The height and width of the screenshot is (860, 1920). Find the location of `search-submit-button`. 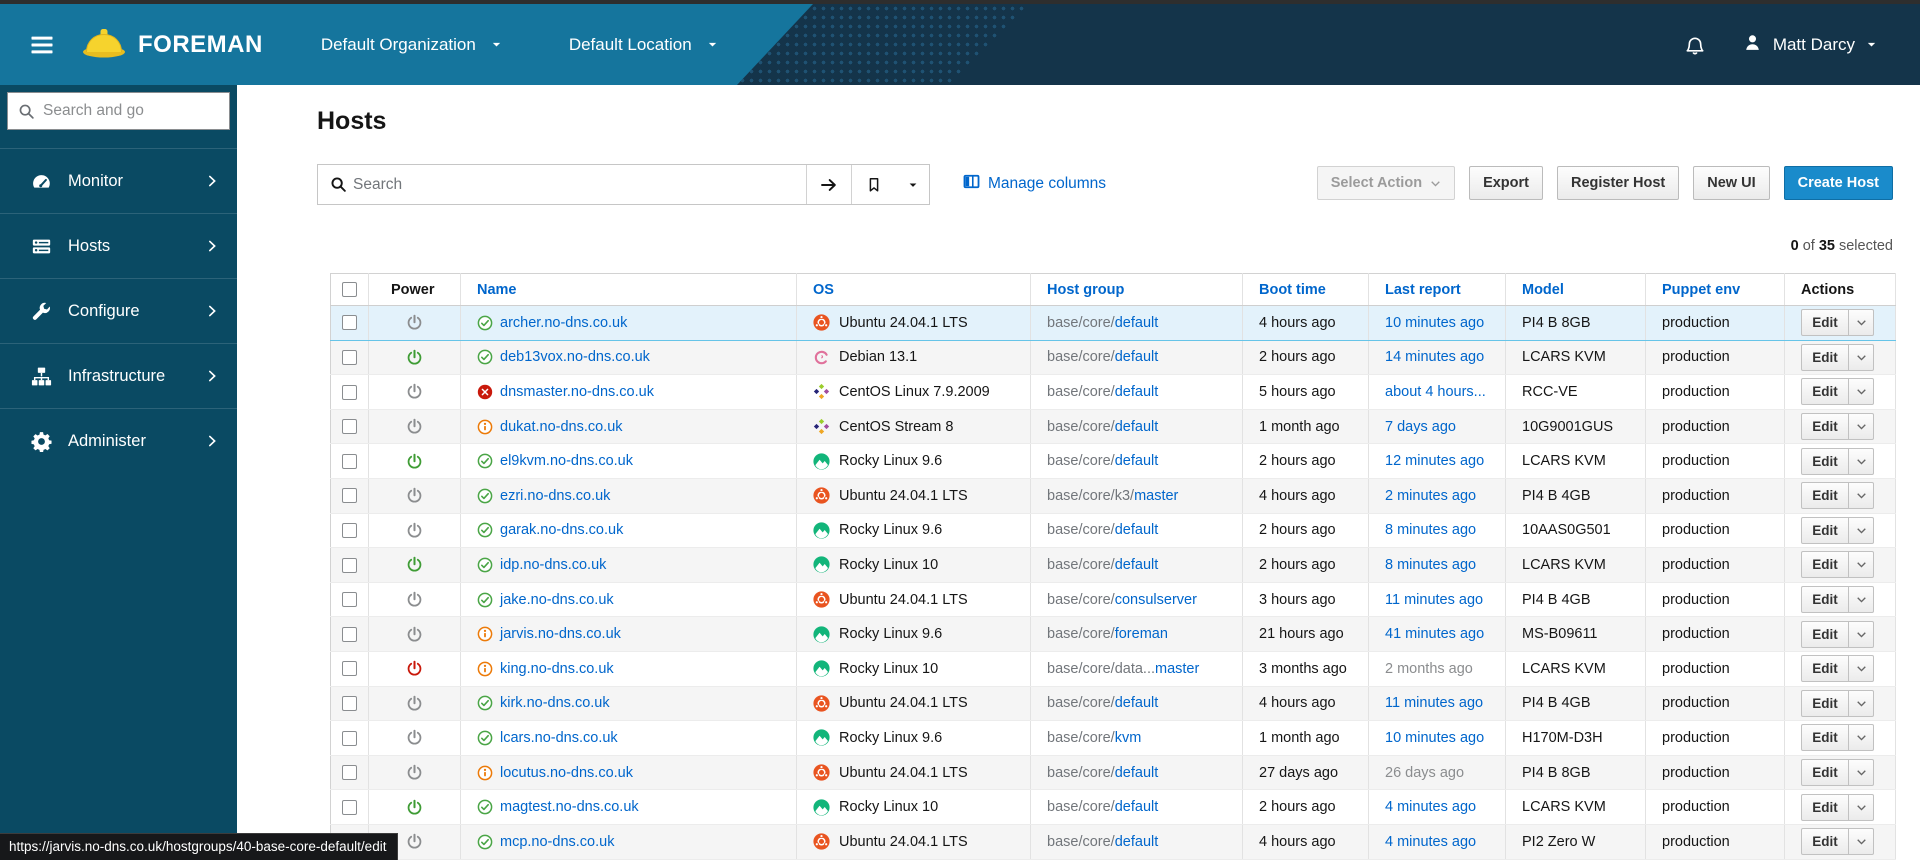

search-submit-button is located at coordinates (828, 184).